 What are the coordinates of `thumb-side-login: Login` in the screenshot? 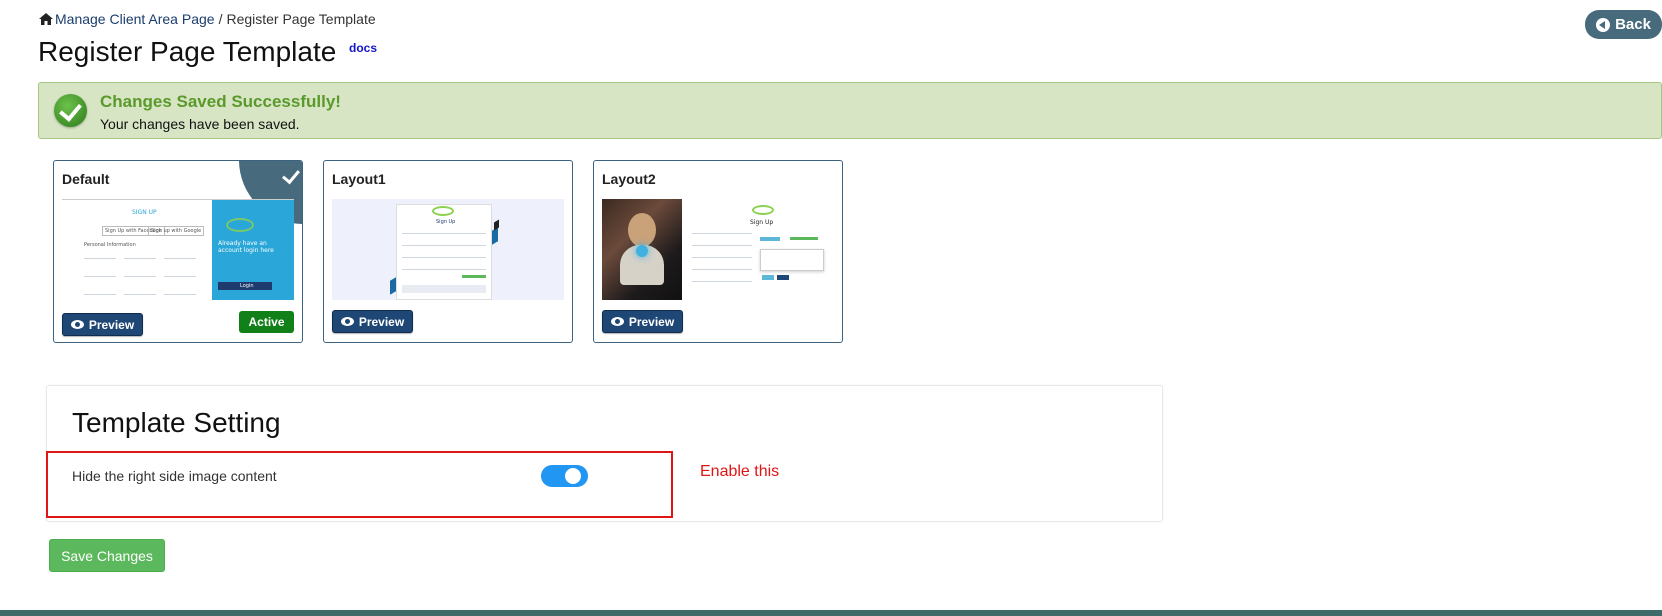 It's located at (247, 286).